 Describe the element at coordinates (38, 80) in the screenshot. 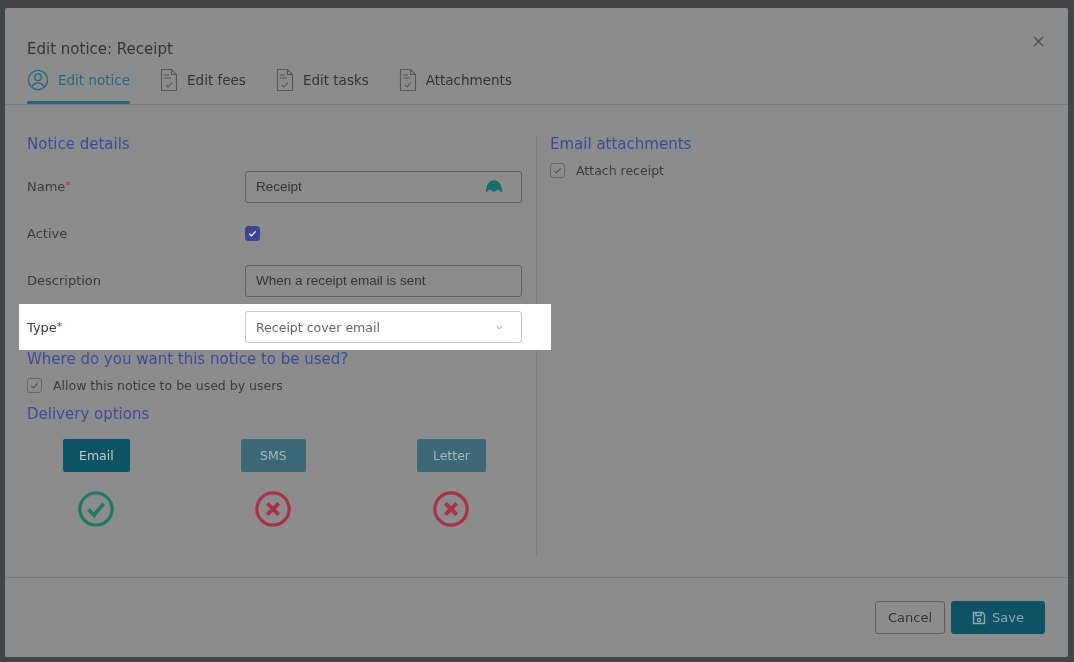

I see `user-icon` at that location.